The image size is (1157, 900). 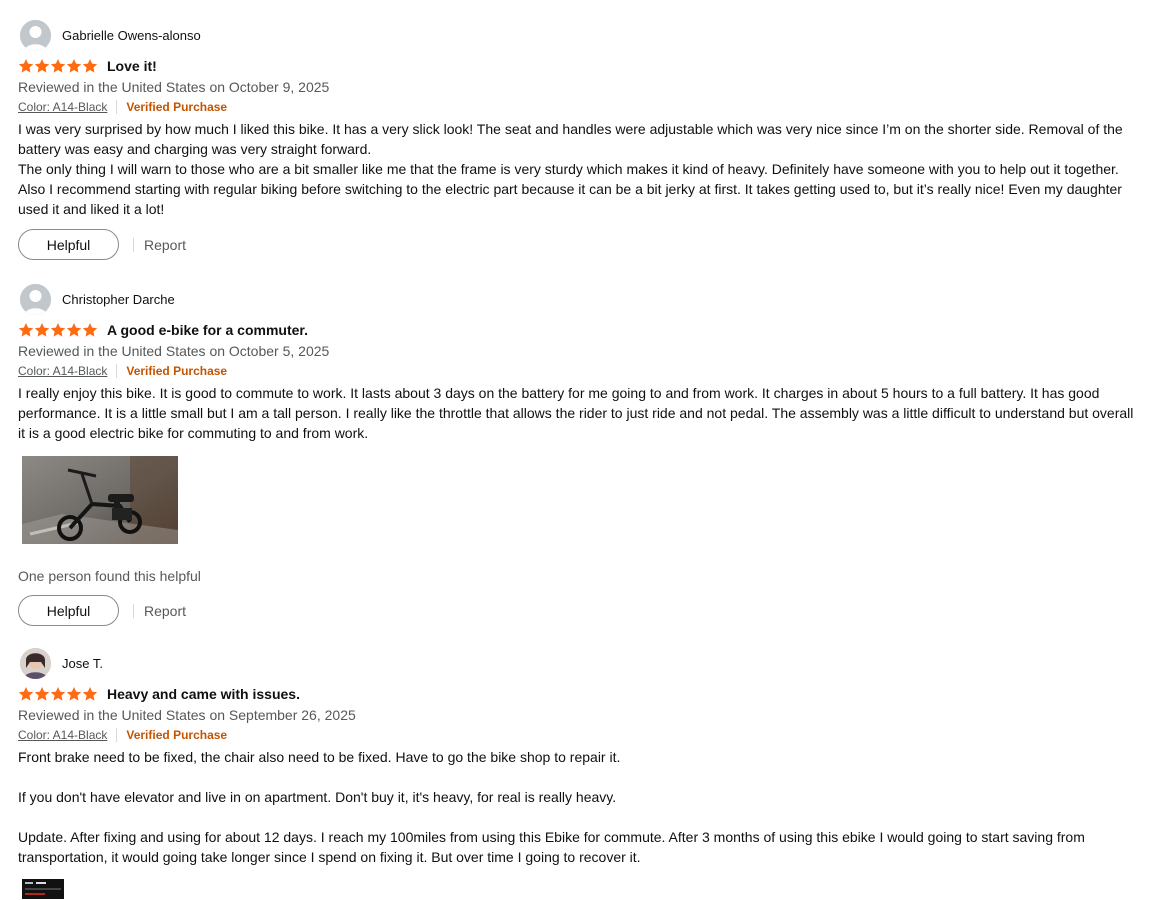 I want to click on review-photo-thumbnail, so click(x=43, y=889).